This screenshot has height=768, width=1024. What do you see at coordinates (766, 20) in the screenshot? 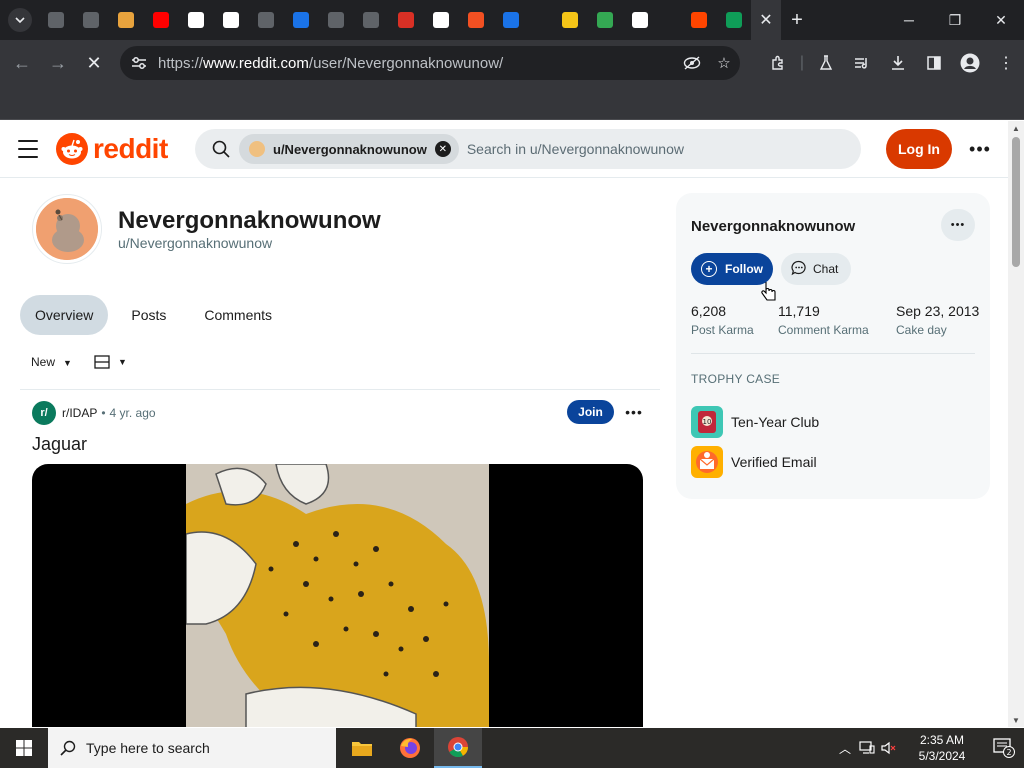
I see `tab-close-button: ✕` at bounding box center [766, 20].